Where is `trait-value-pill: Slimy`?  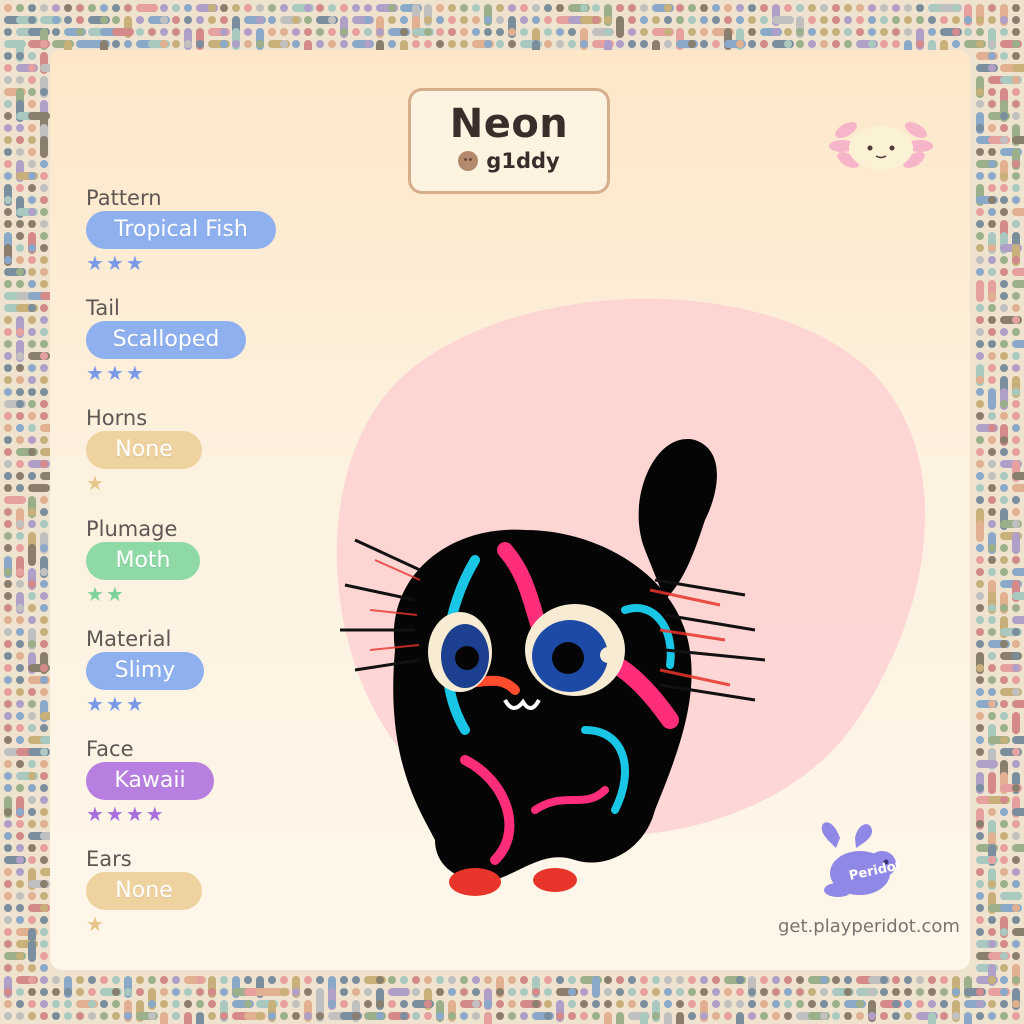 trait-value-pill: Slimy is located at coordinates (145, 671).